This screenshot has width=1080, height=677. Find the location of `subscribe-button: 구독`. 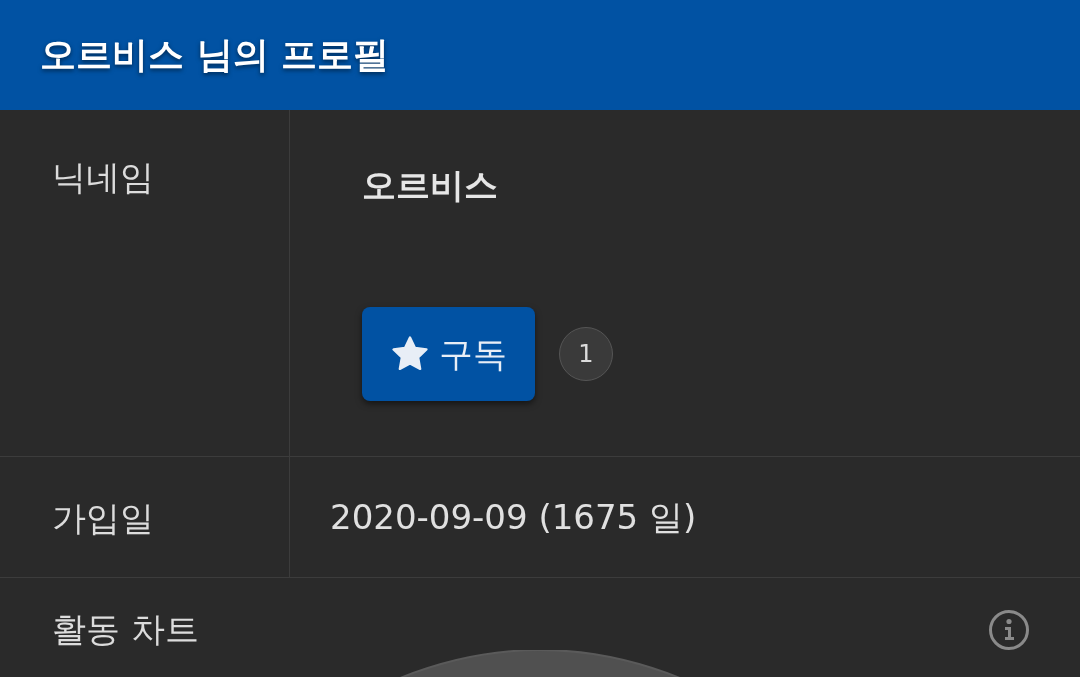

subscribe-button: 구독 is located at coordinates (448, 354).